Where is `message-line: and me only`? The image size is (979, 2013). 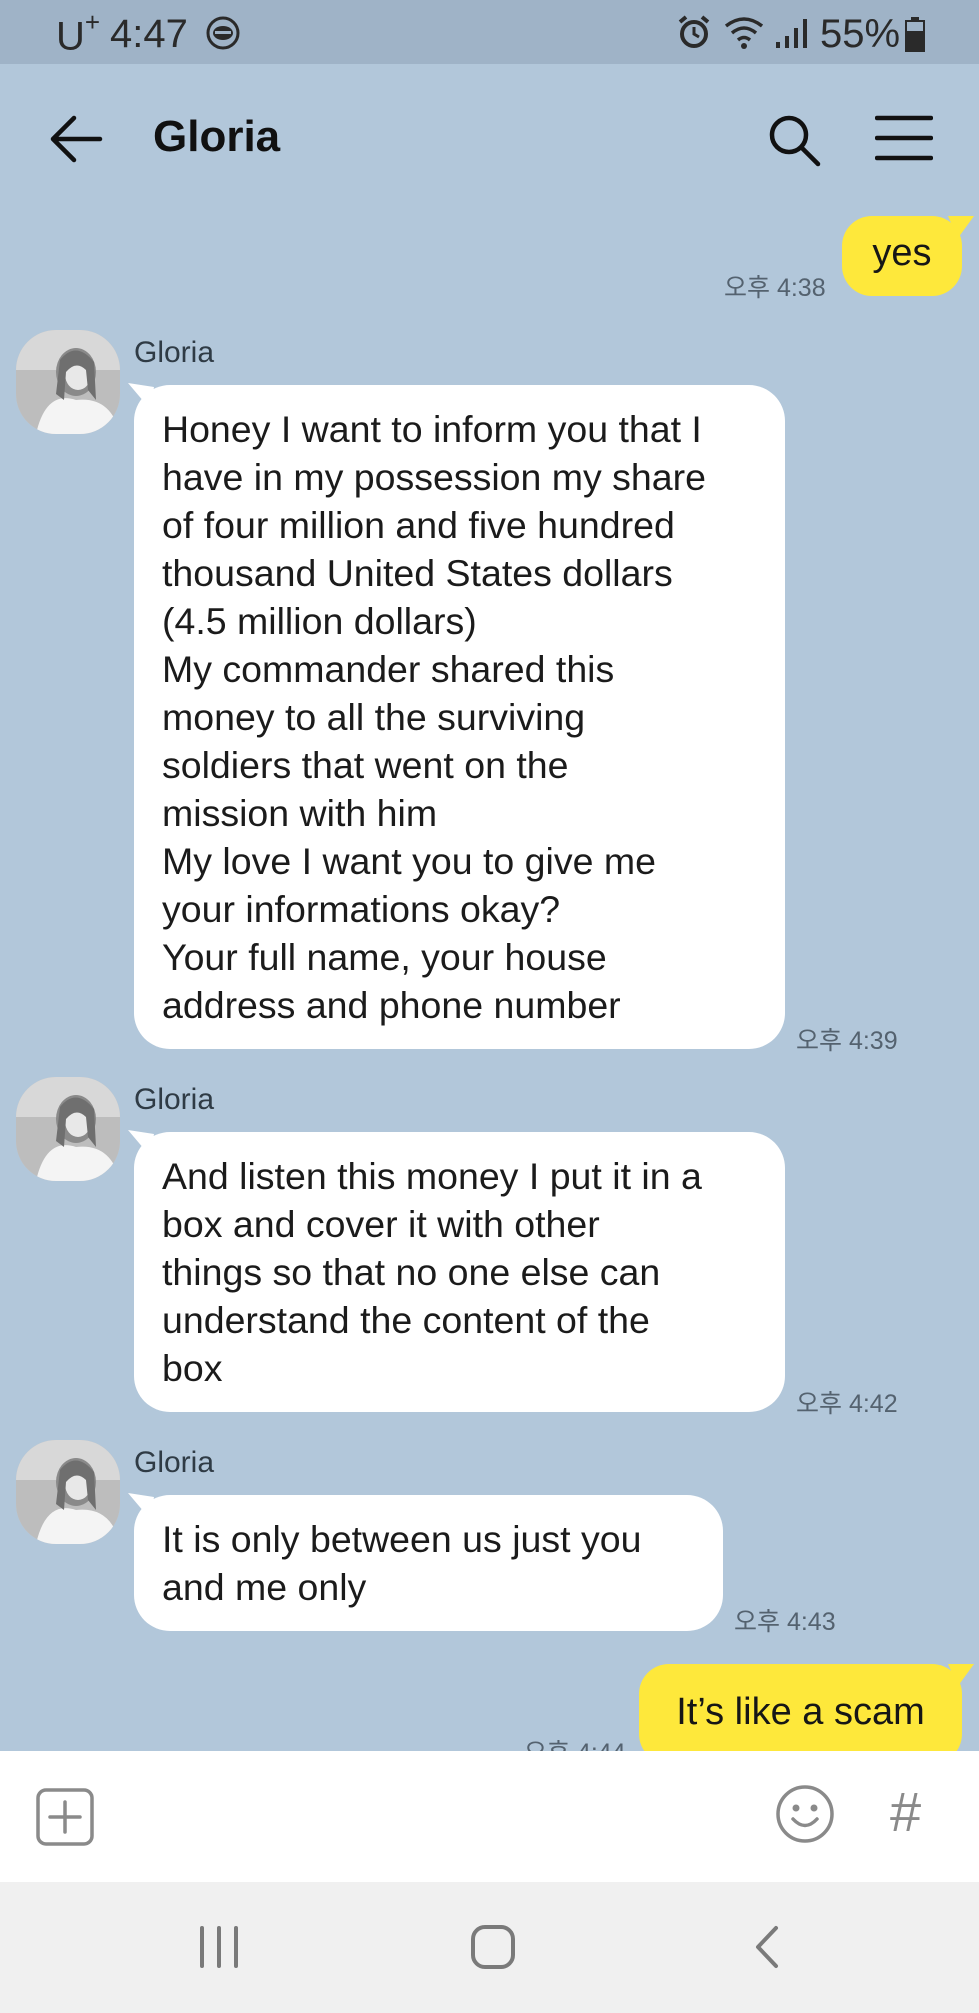
message-line: and me only is located at coordinates (264, 1587).